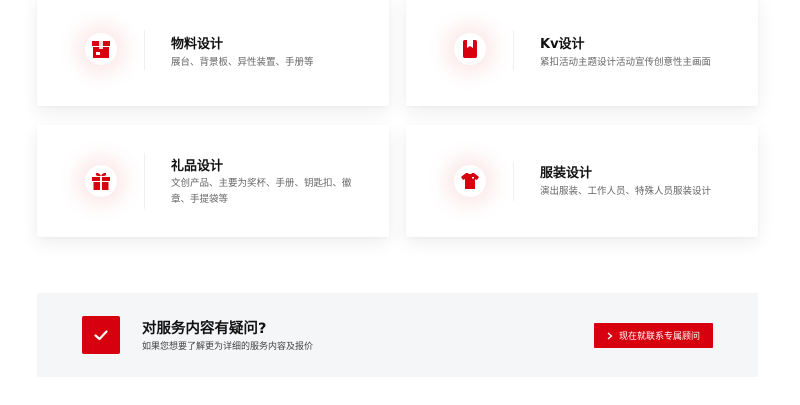 This screenshot has width=800, height=405. Describe the element at coordinates (470, 49) in the screenshot. I see `bookmark-book-icon` at that location.